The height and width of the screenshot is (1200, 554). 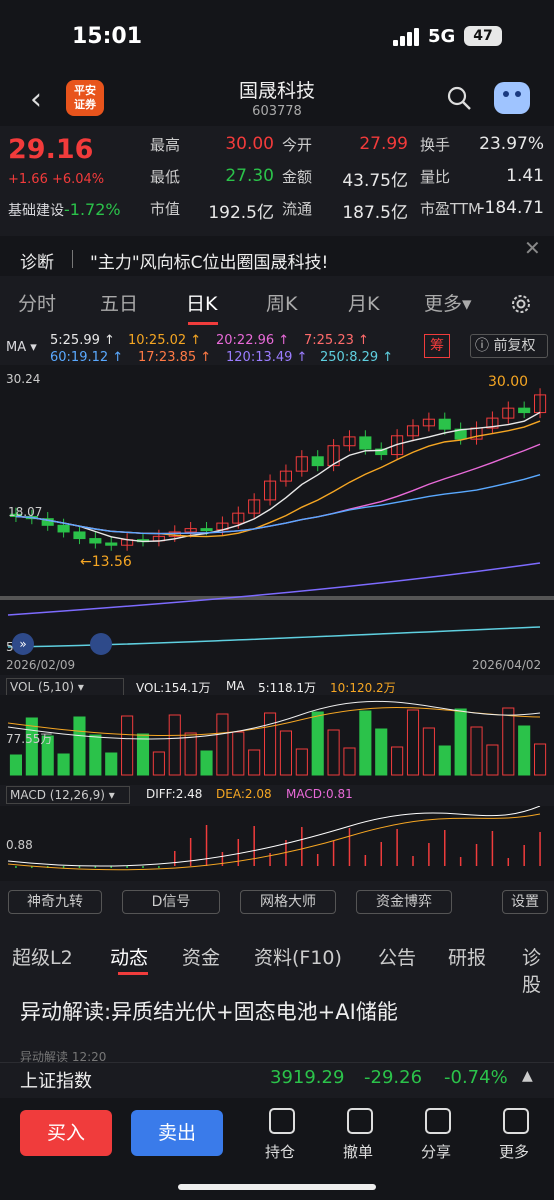 I want to click on action-label: 持仓, so click(x=280, y=1151).